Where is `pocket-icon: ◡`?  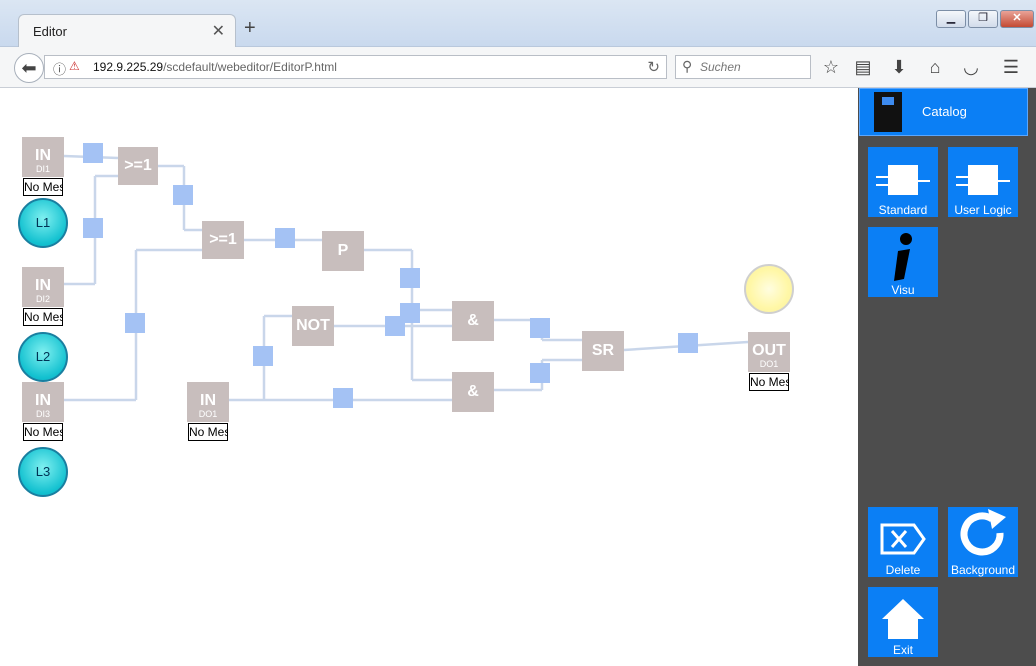 pocket-icon: ◡ is located at coordinates (971, 67).